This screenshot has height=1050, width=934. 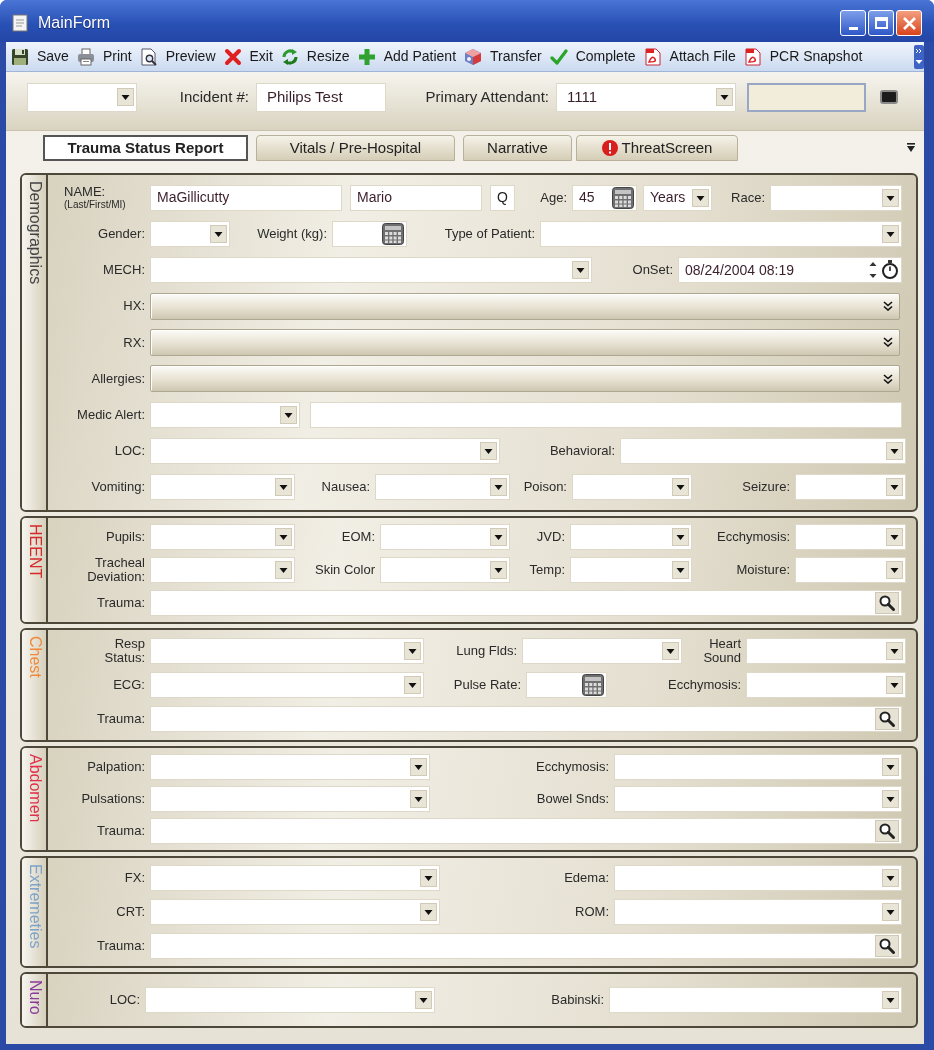 I want to click on close-button, so click(x=909, y=23).